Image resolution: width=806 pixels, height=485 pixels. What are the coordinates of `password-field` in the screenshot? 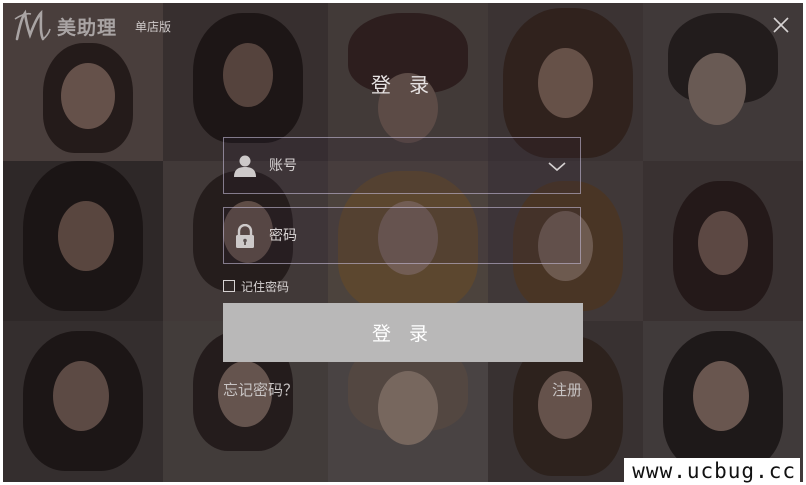 It's located at (402, 235).